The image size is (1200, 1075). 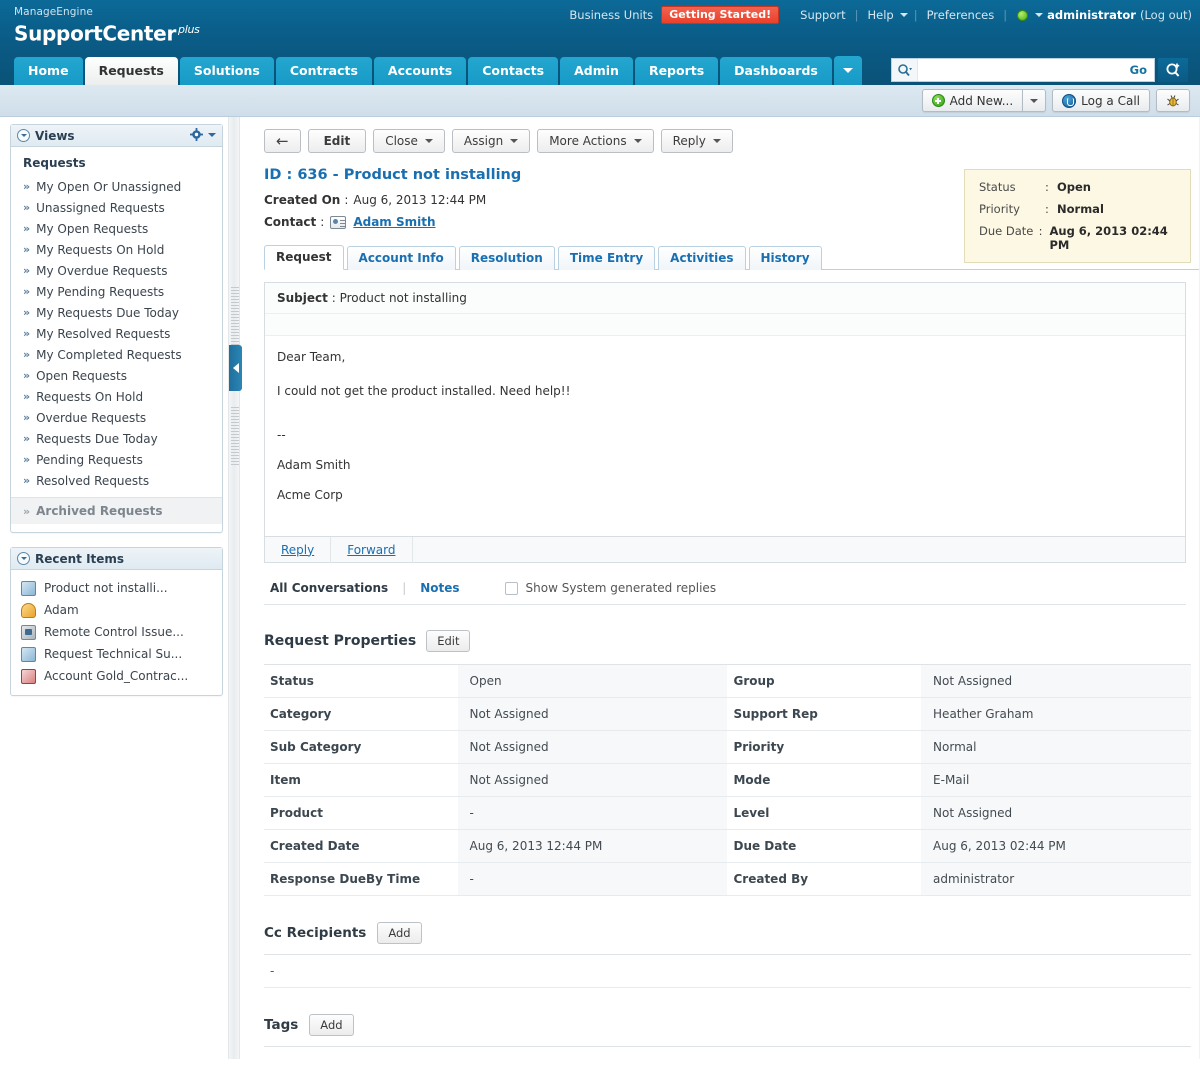 I want to click on nav-tab-admin: Admin, so click(x=596, y=71).